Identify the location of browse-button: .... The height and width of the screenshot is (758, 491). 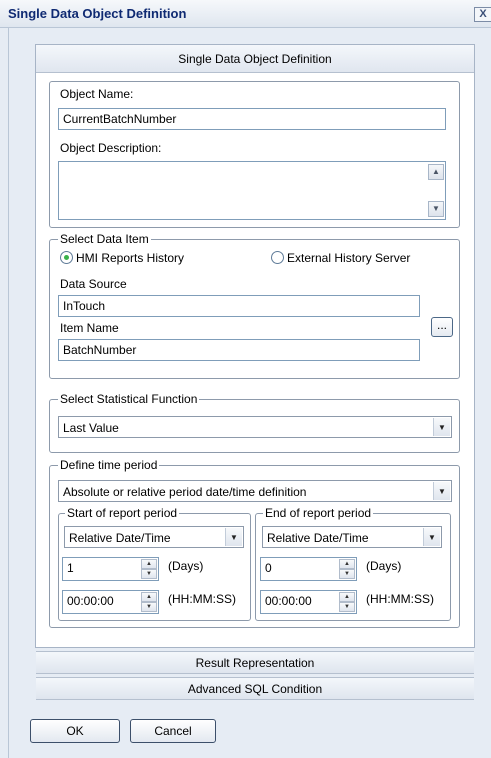
(442, 327).